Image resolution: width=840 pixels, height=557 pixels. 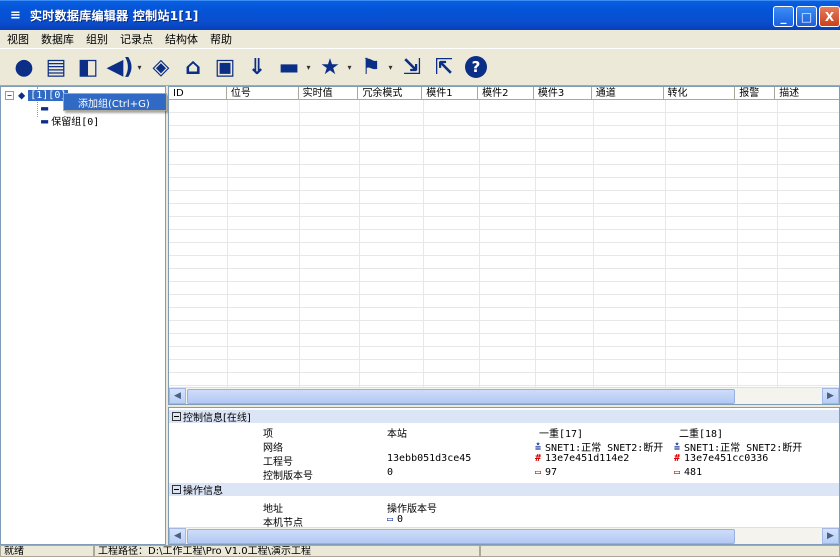 I want to click on close-button: X, so click(x=829, y=16).